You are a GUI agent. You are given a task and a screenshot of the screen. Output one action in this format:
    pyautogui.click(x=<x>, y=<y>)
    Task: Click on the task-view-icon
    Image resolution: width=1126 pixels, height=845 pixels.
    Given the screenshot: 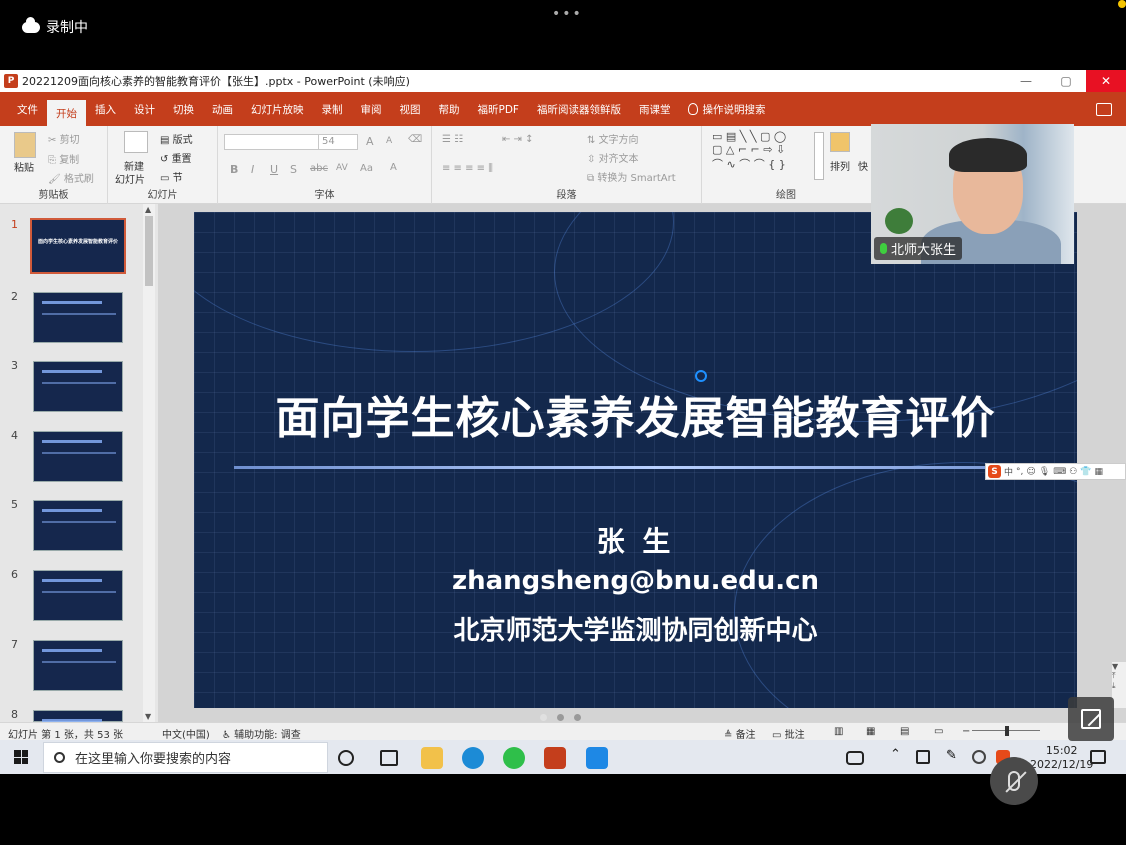 What is the action you would take?
    pyautogui.click(x=389, y=758)
    